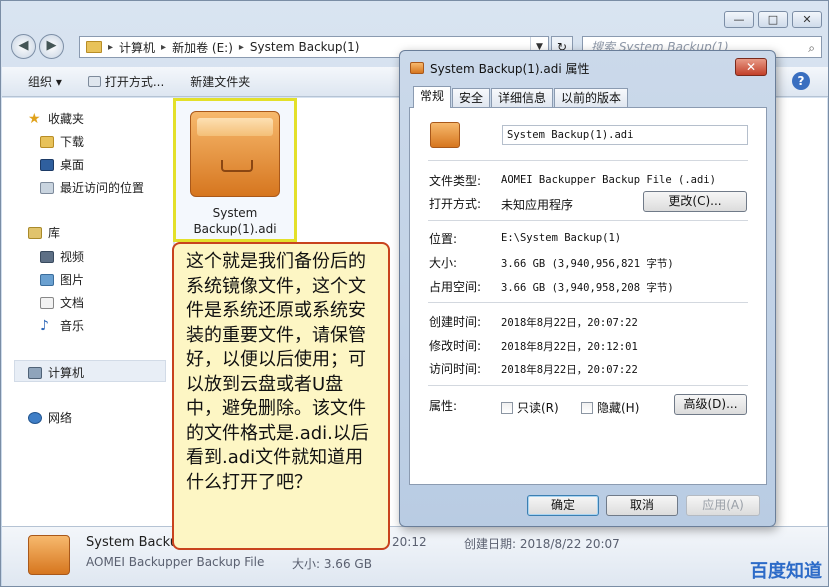 The image size is (829, 587). What do you see at coordinates (569, 323) in the screenshot?
I see `created-value: 2018年8月22日，20:07:22` at bounding box center [569, 323].